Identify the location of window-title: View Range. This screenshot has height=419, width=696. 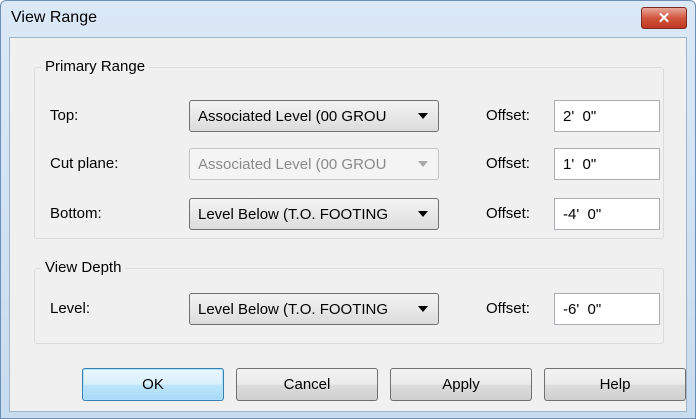
(54, 17).